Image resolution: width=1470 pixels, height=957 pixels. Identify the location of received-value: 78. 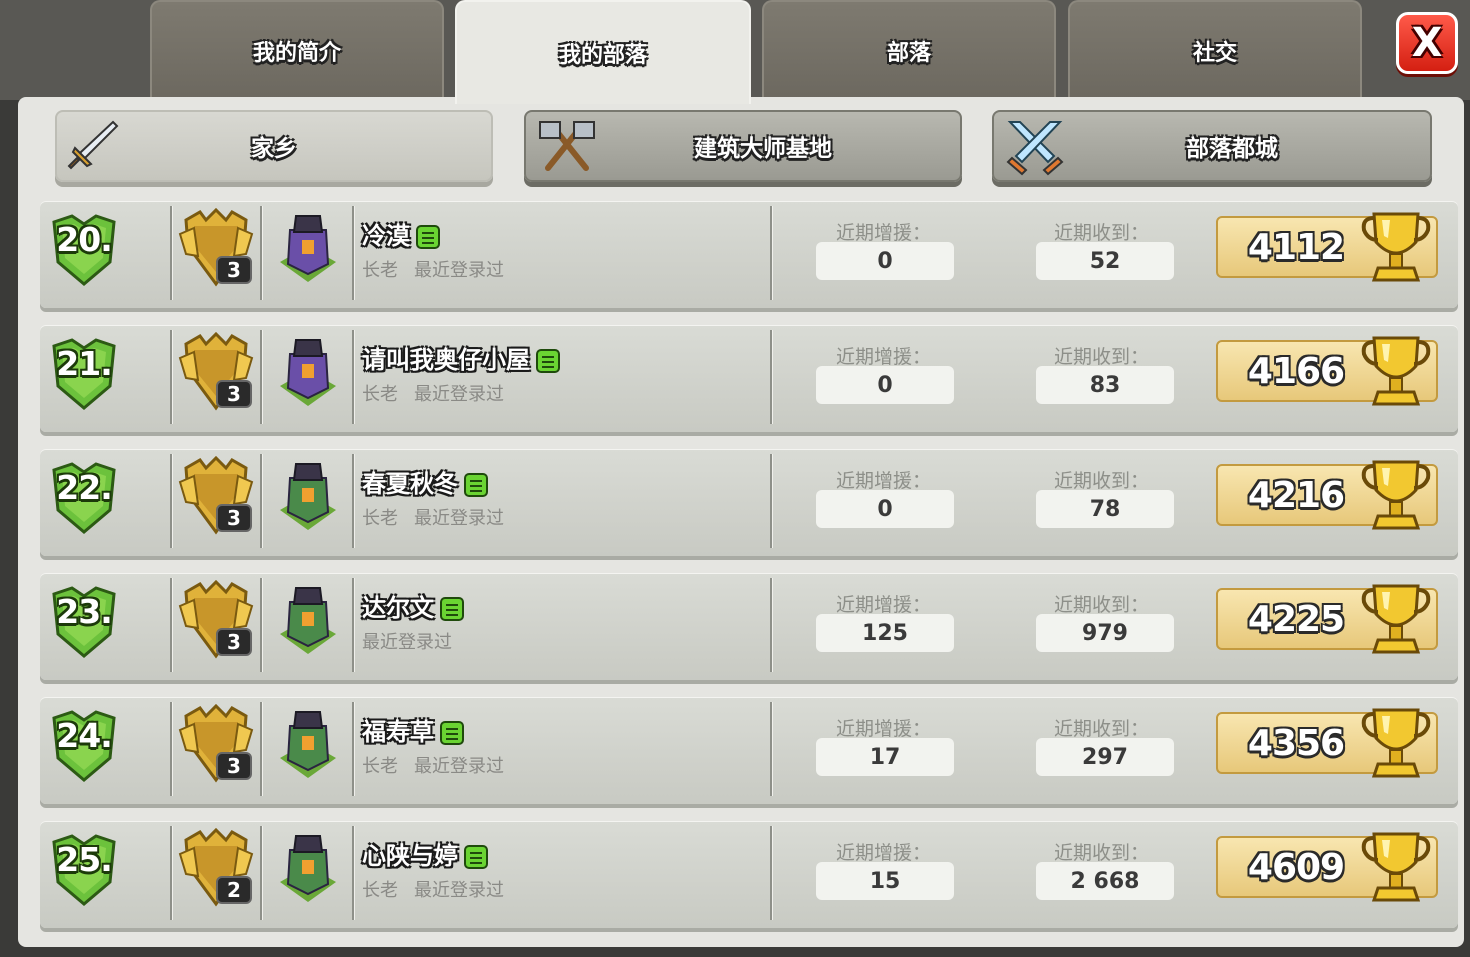
(1105, 509).